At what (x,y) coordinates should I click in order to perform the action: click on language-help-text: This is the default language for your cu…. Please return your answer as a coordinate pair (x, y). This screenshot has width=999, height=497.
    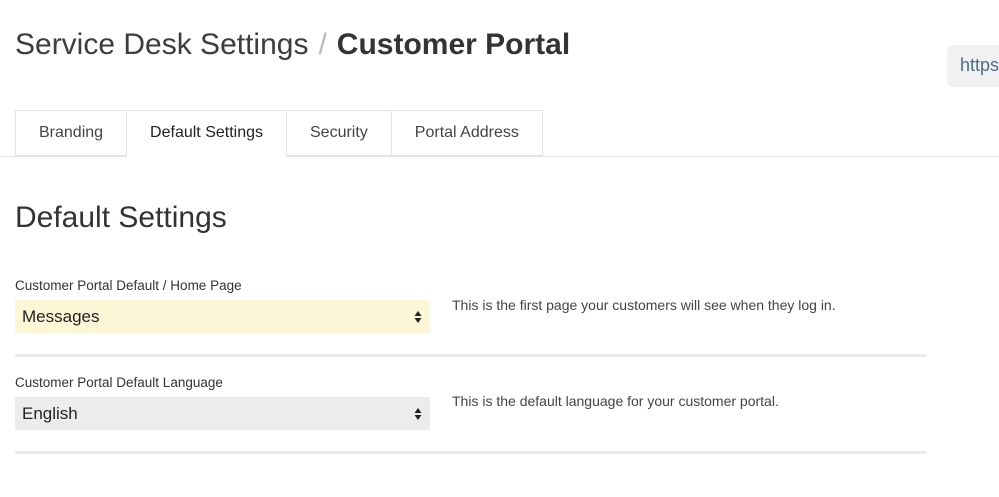
    Looking at the image, I should click on (615, 401).